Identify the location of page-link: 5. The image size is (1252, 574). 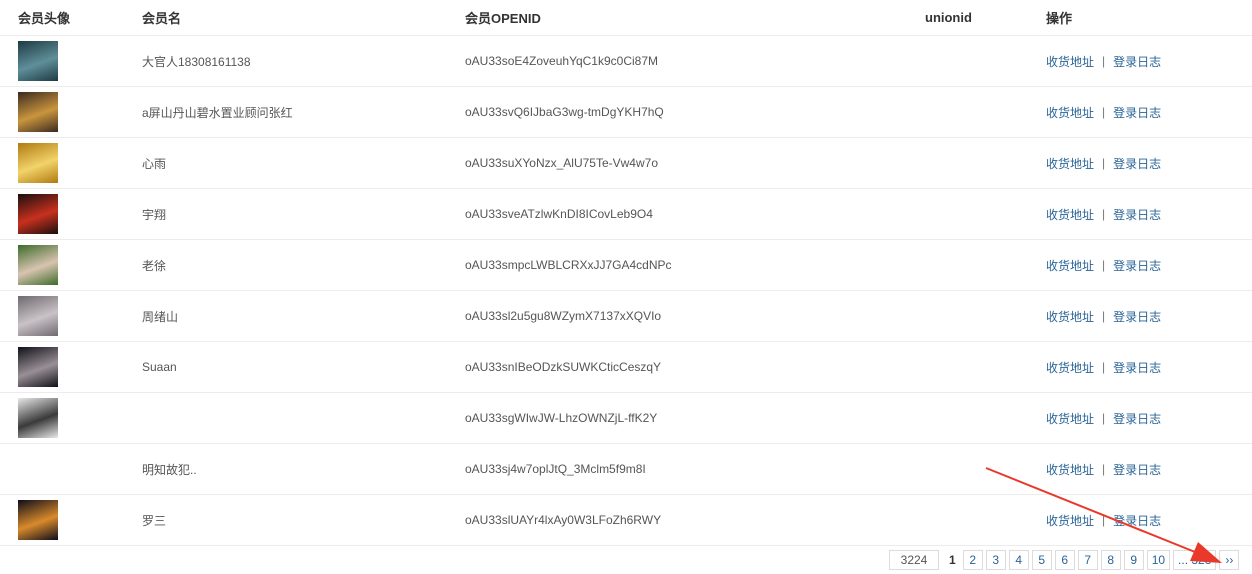
(1041, 560).